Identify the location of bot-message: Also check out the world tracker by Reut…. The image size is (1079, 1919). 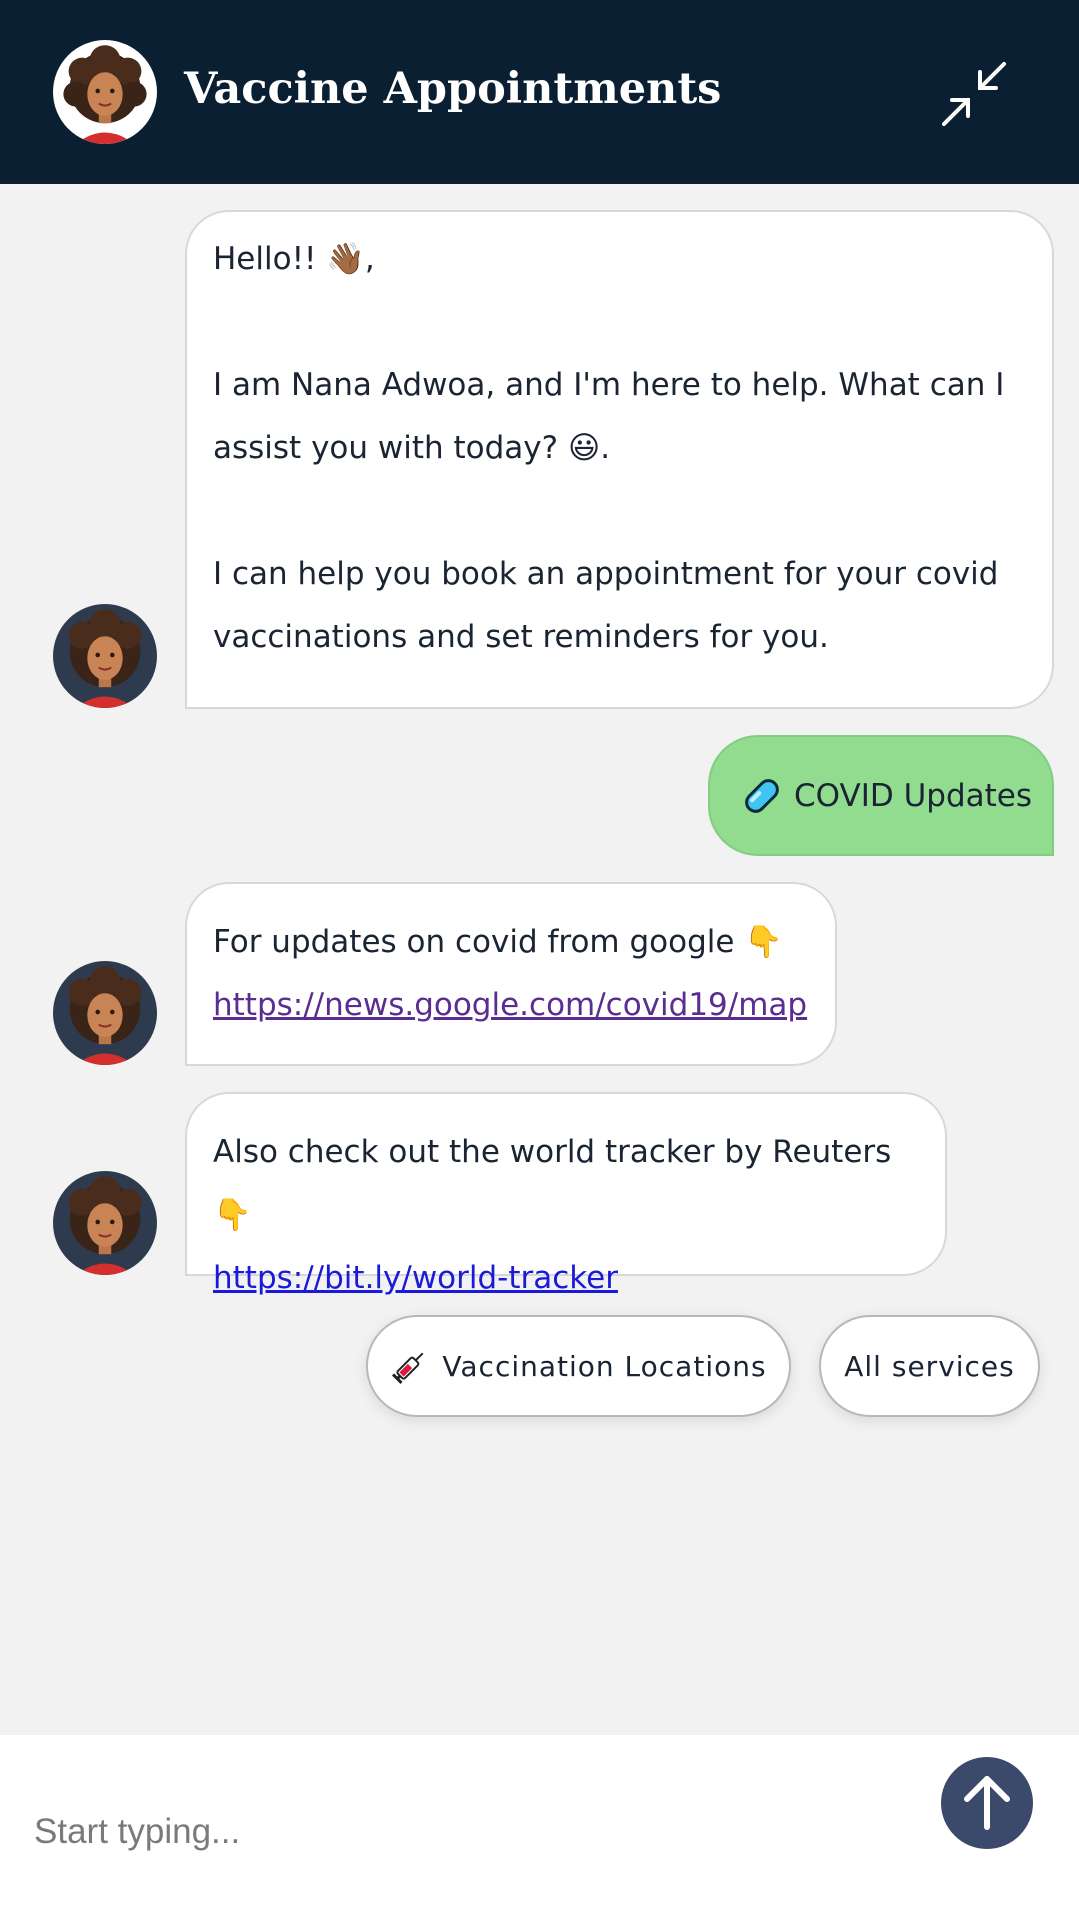
(566, 1194).